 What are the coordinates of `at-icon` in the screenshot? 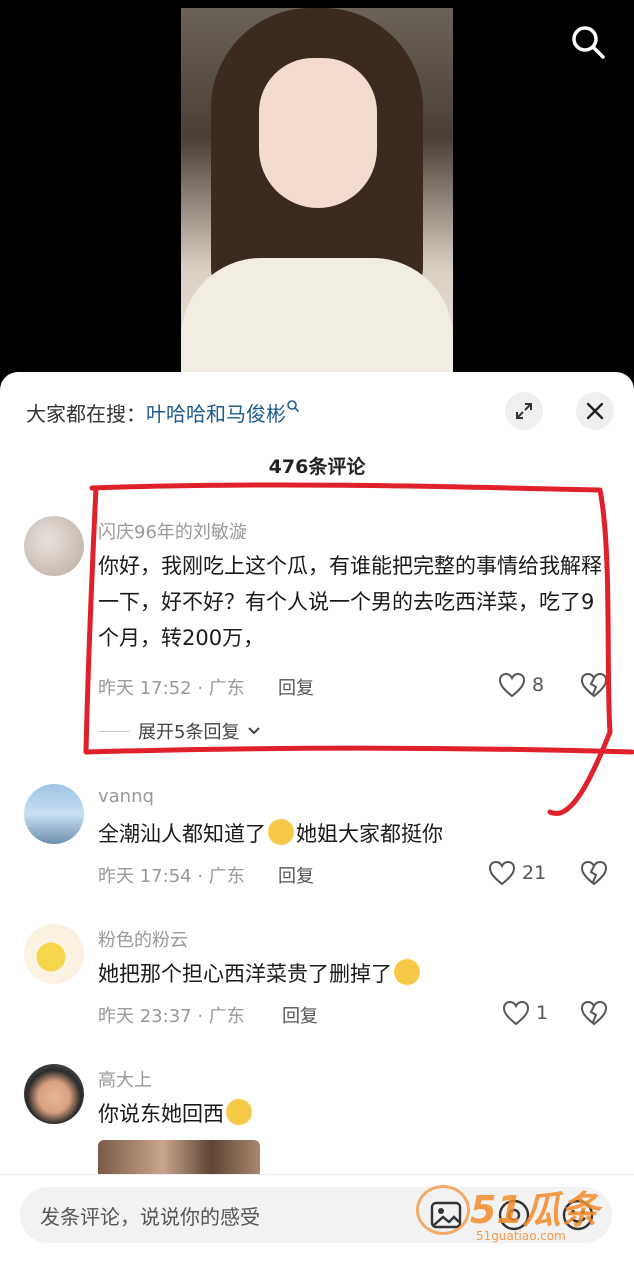 It's located at (514, 1215).